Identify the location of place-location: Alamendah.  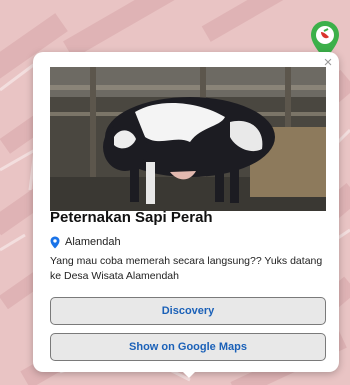
(85, 242).